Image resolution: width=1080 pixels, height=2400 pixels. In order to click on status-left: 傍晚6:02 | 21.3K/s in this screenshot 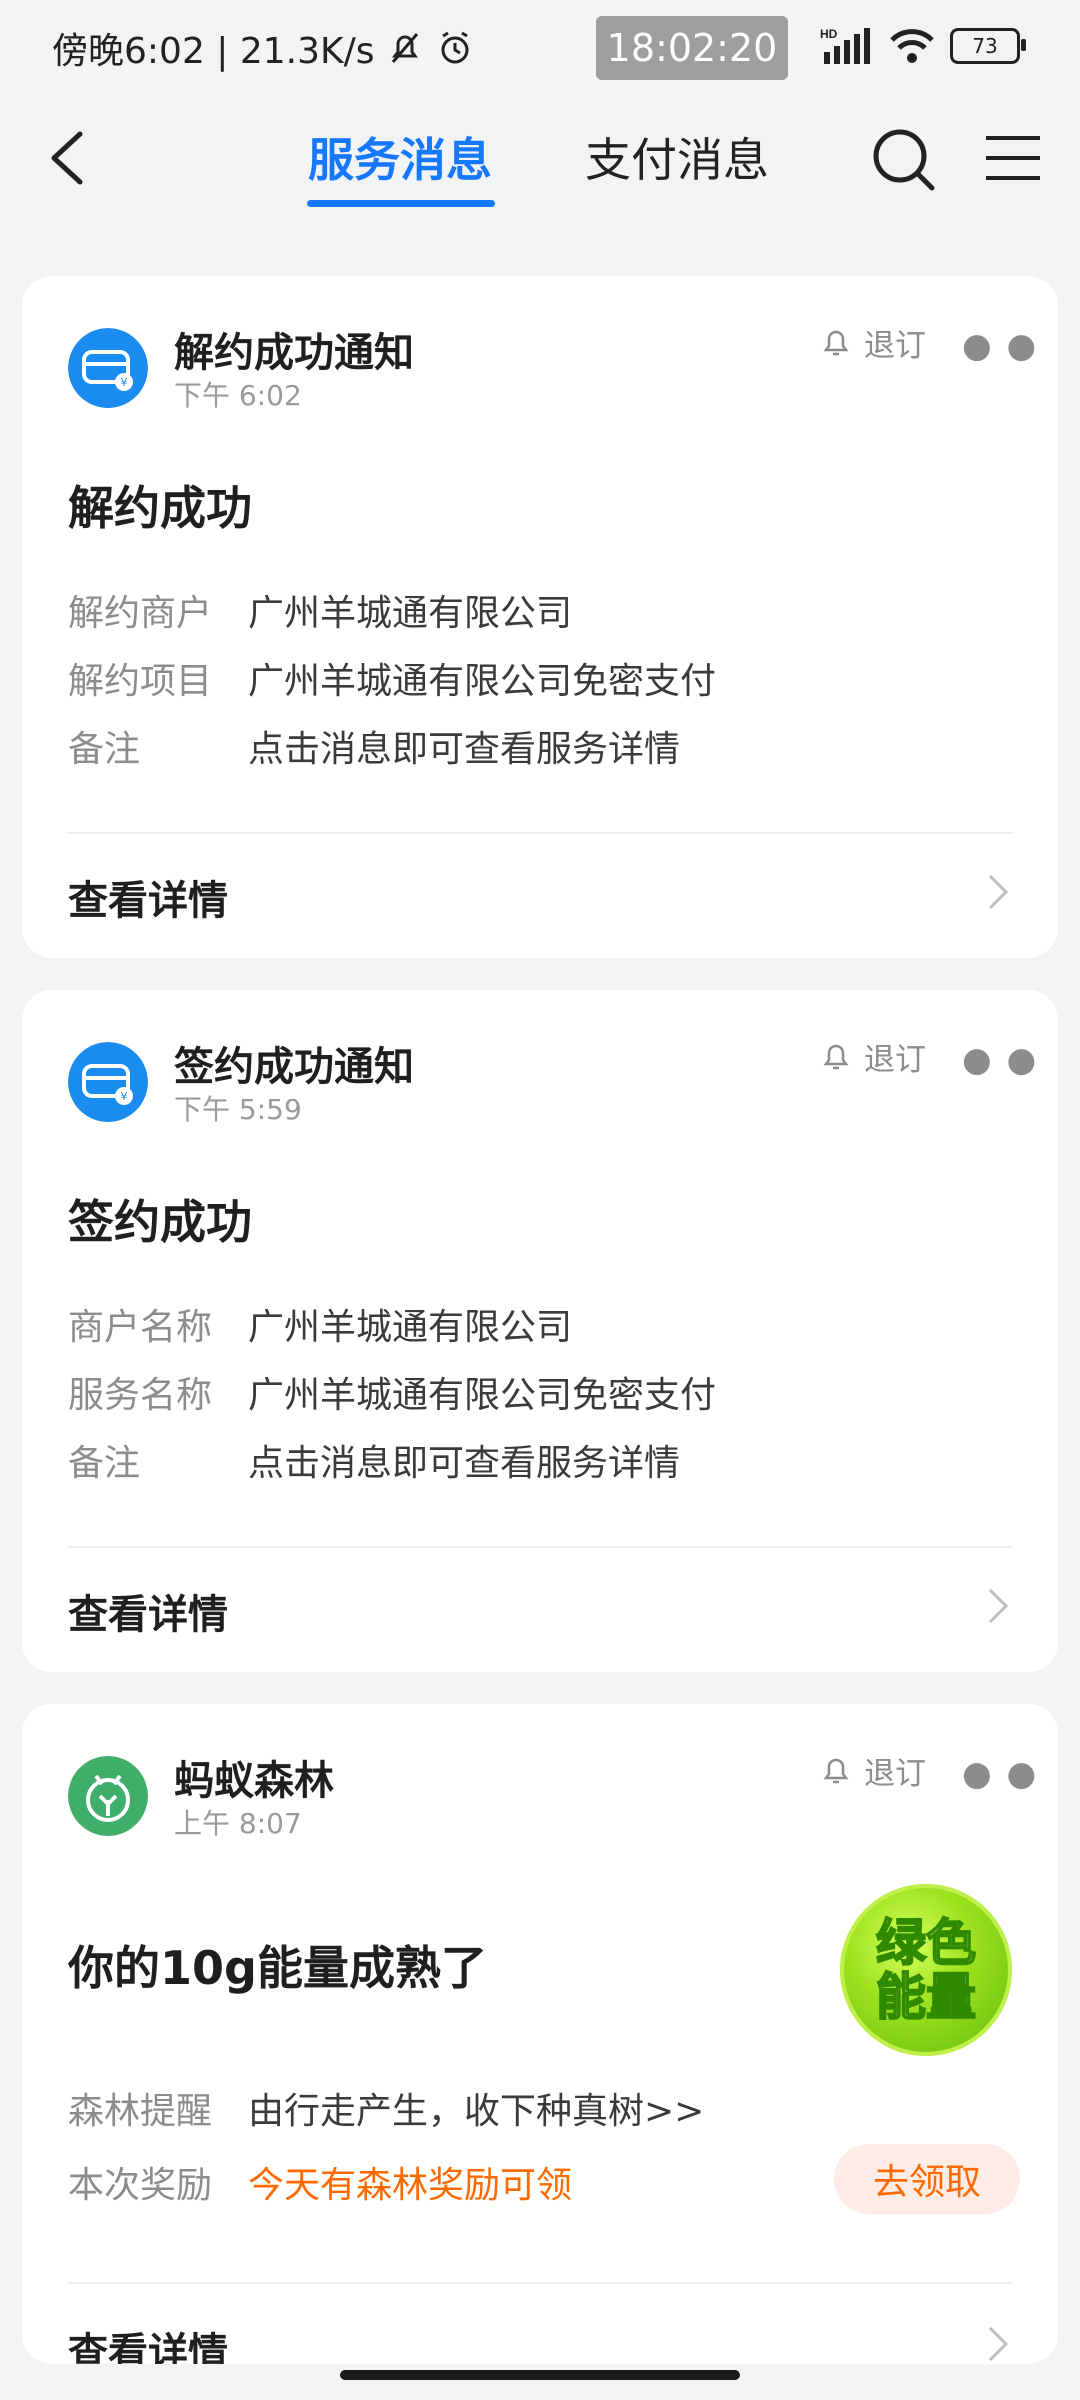, I will do `click(263, 48)`.